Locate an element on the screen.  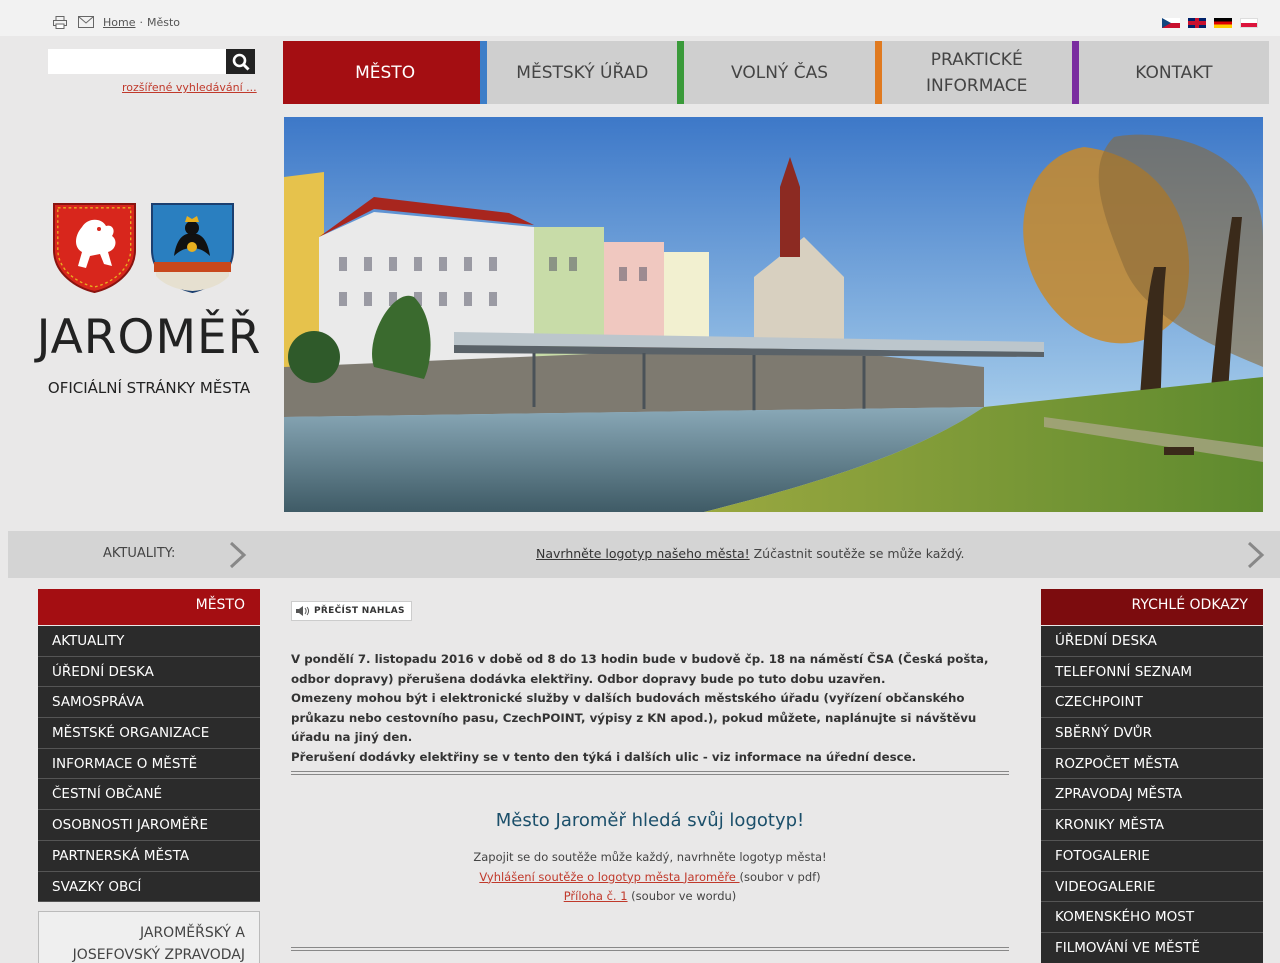
read-aloud-button: PŘEČÍST NAHLAS is located at coordinates (351, 611).